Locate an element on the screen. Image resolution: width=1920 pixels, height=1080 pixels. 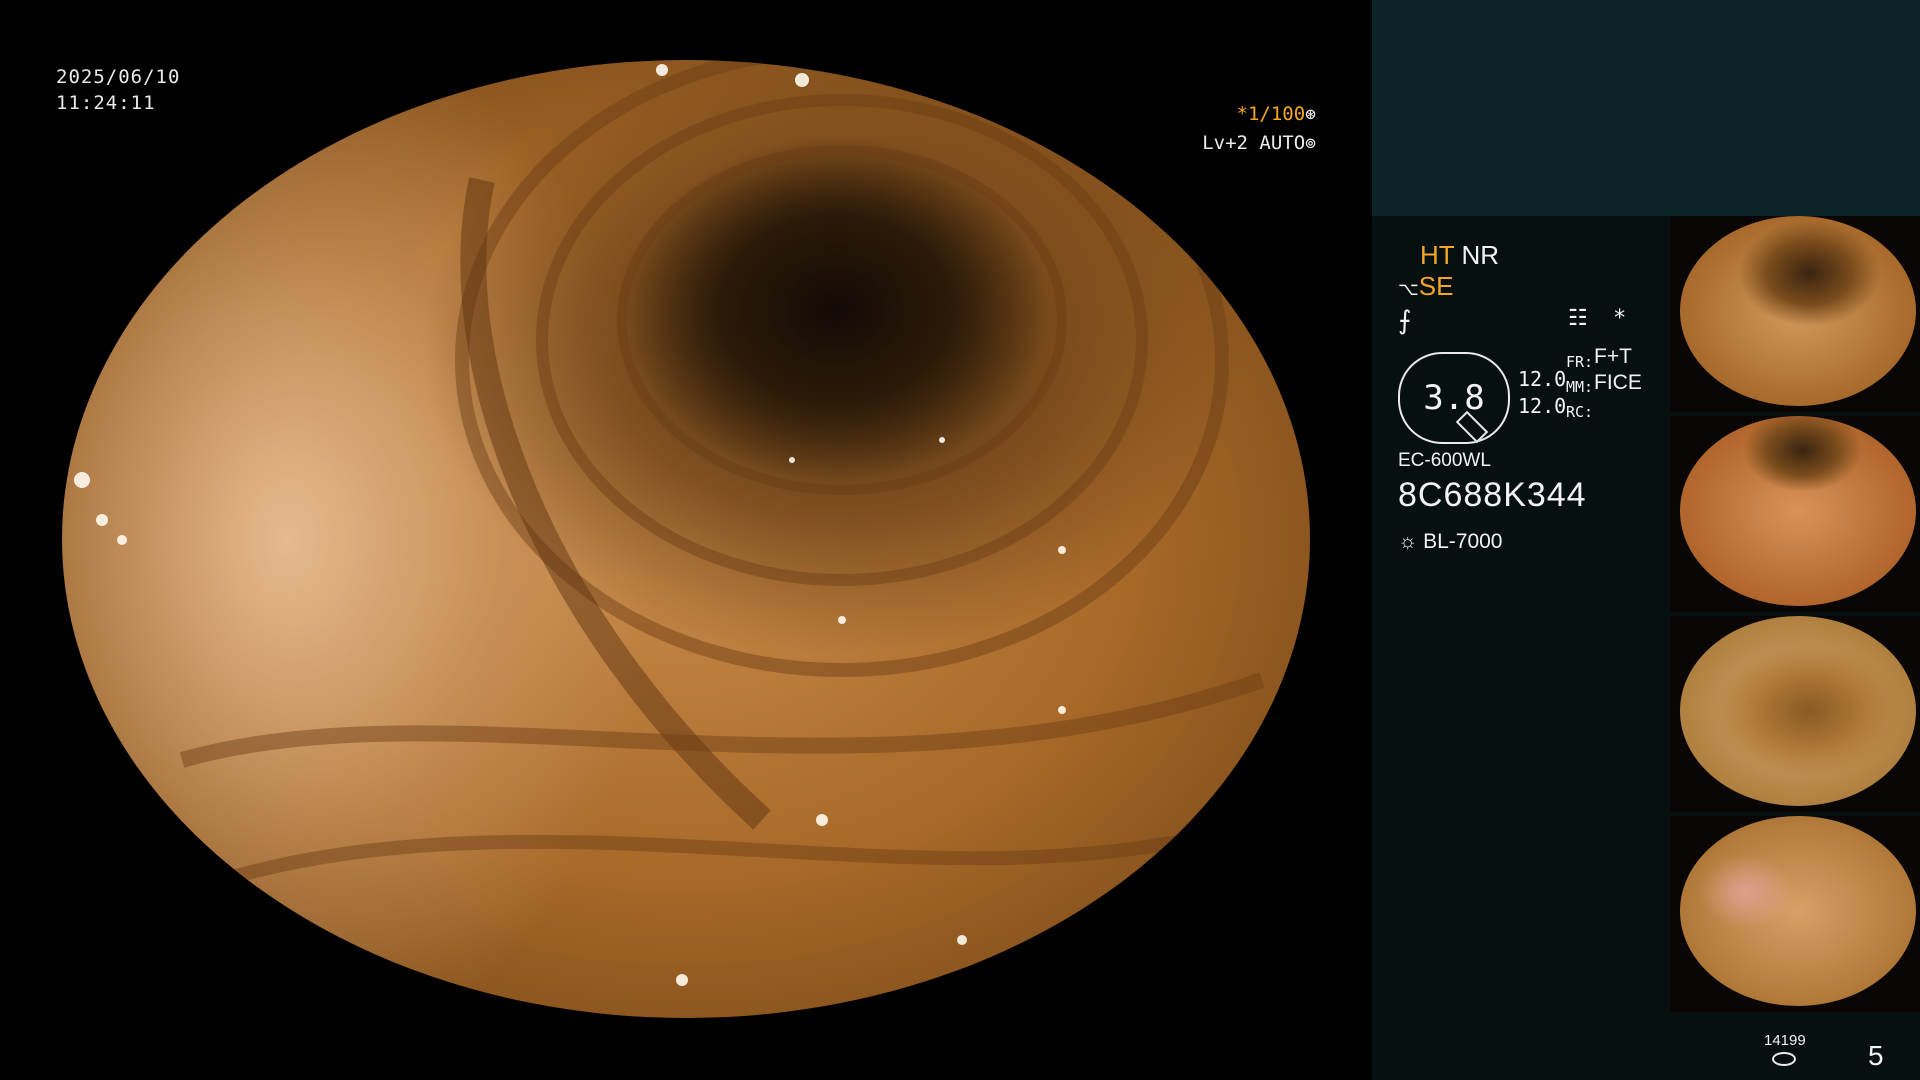
datetime-overlay: 2025/06/10 11:24:11 is located at coordinates (118, 90).